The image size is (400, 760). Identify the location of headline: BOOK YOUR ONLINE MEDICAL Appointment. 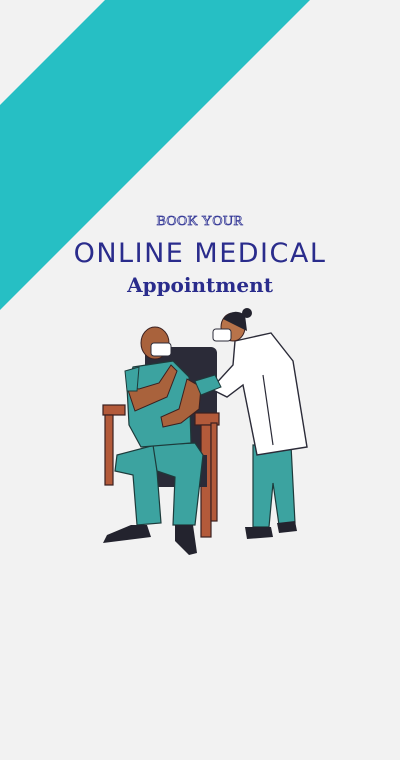
(200, 255).